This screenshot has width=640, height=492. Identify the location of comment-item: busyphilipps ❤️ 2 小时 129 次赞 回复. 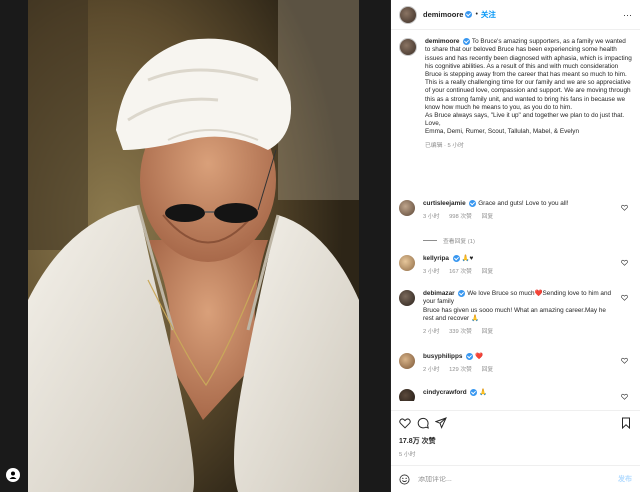
(515, 364).